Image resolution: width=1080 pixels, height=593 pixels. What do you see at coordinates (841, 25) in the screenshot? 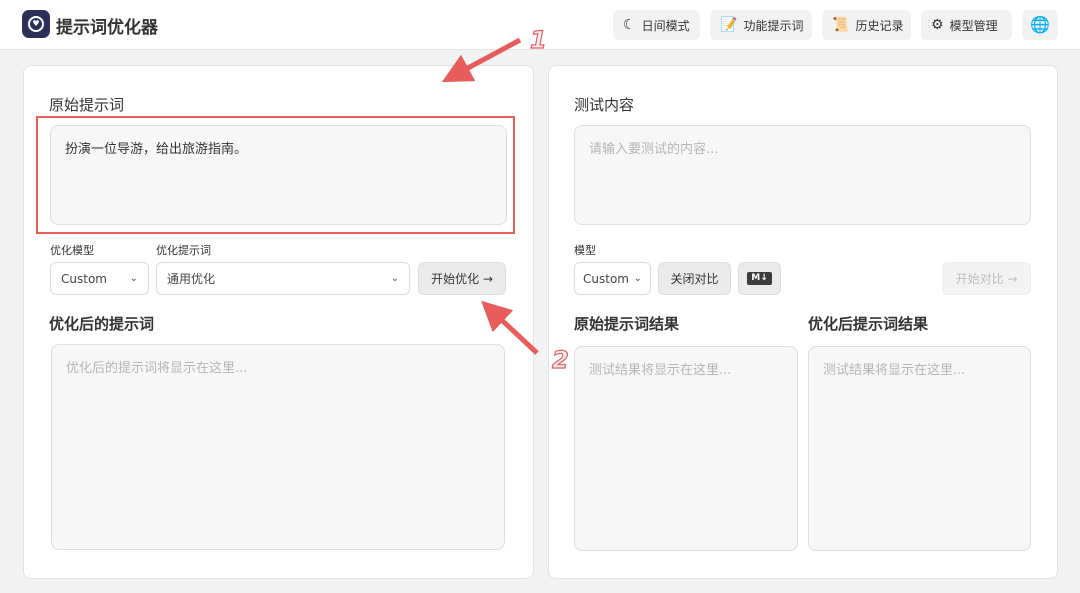
I see `scroll-icon: 📜` at bounding box center [841, 25].